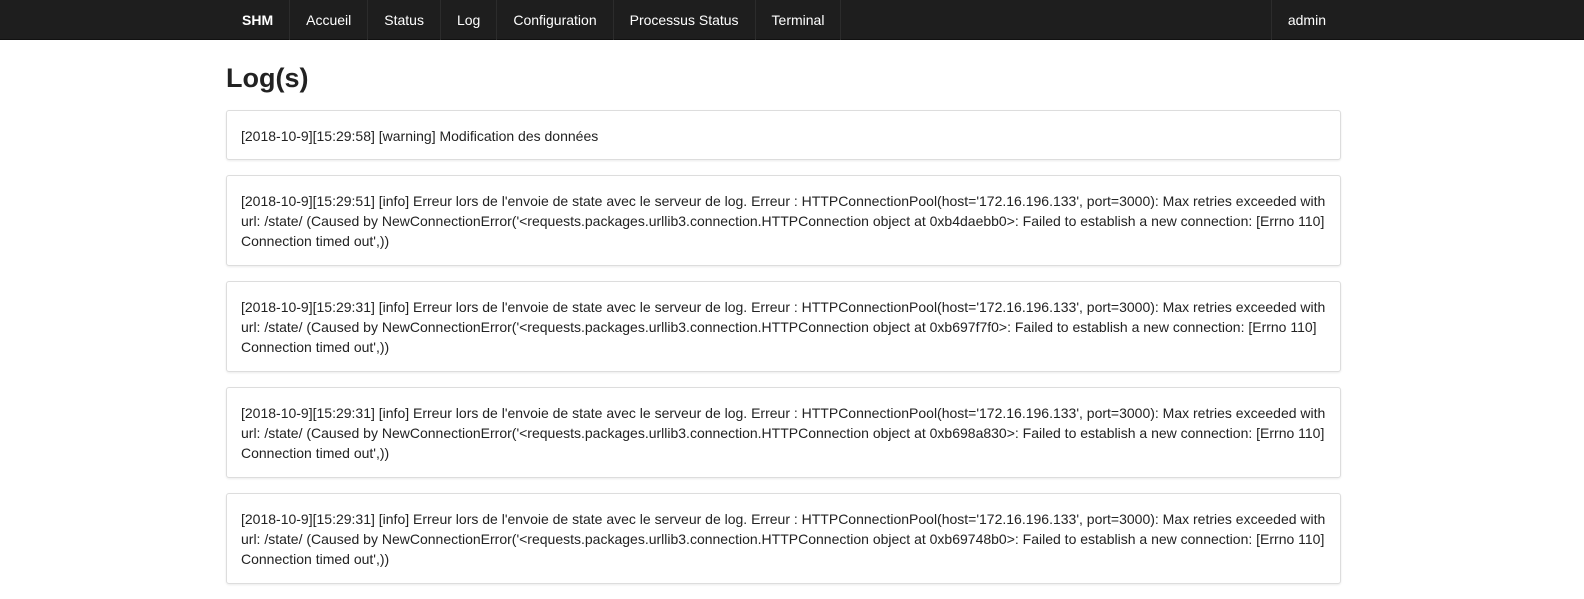 This screenshot has width=1584, height=599. I want to click on nav-item-configuration: Configuration, so click(555, 20).